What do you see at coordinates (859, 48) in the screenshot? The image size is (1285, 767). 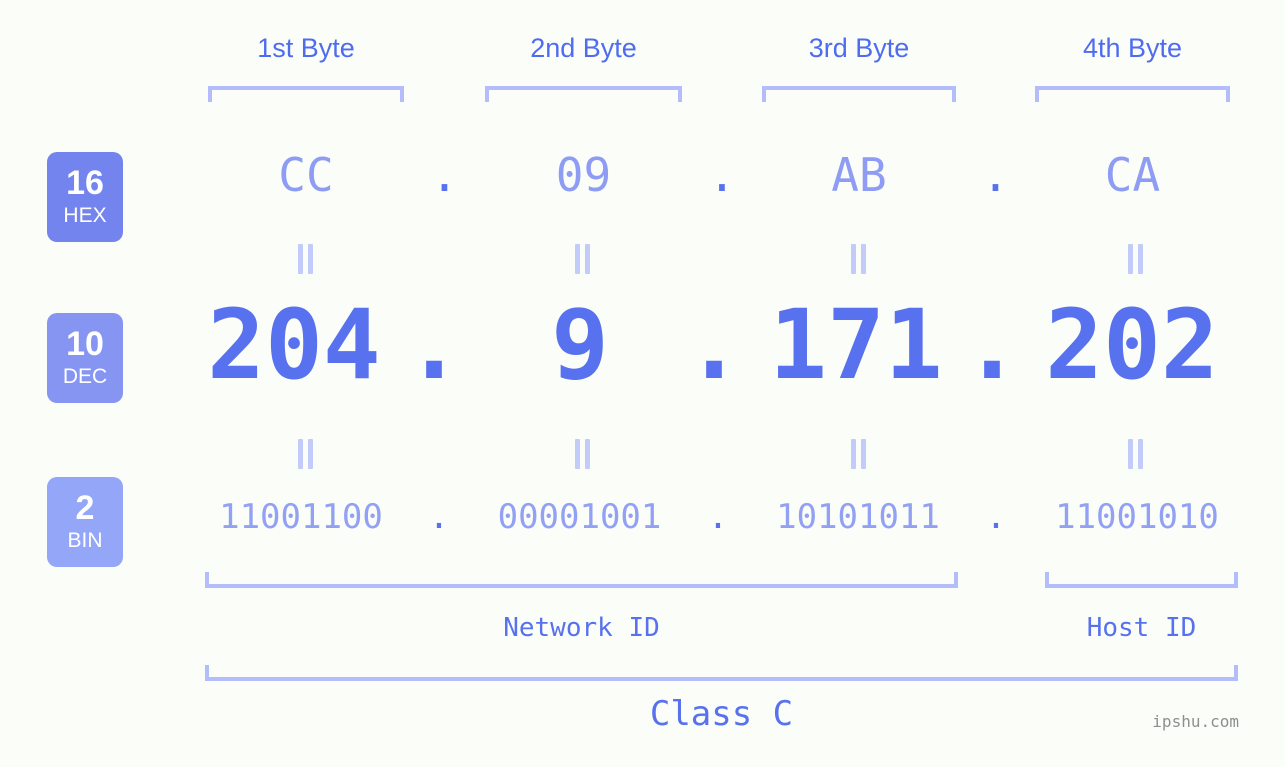 I see `byte-header-3: 3rd Byte` at bounding box center [859, 48].